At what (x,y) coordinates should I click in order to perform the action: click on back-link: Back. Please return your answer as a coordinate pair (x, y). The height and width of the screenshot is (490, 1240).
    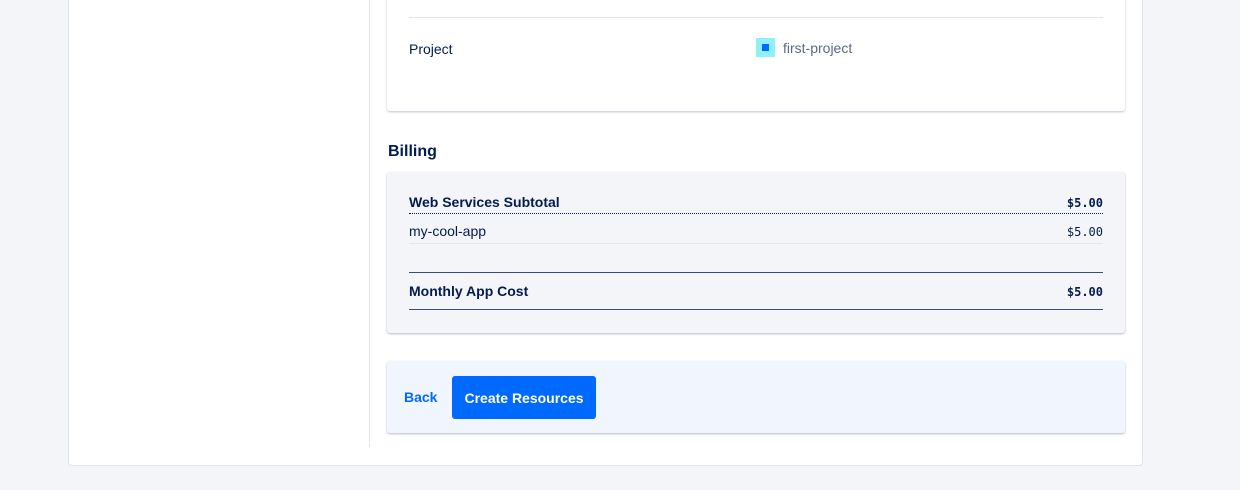
    Looking at the image, I should click on (420, 397).